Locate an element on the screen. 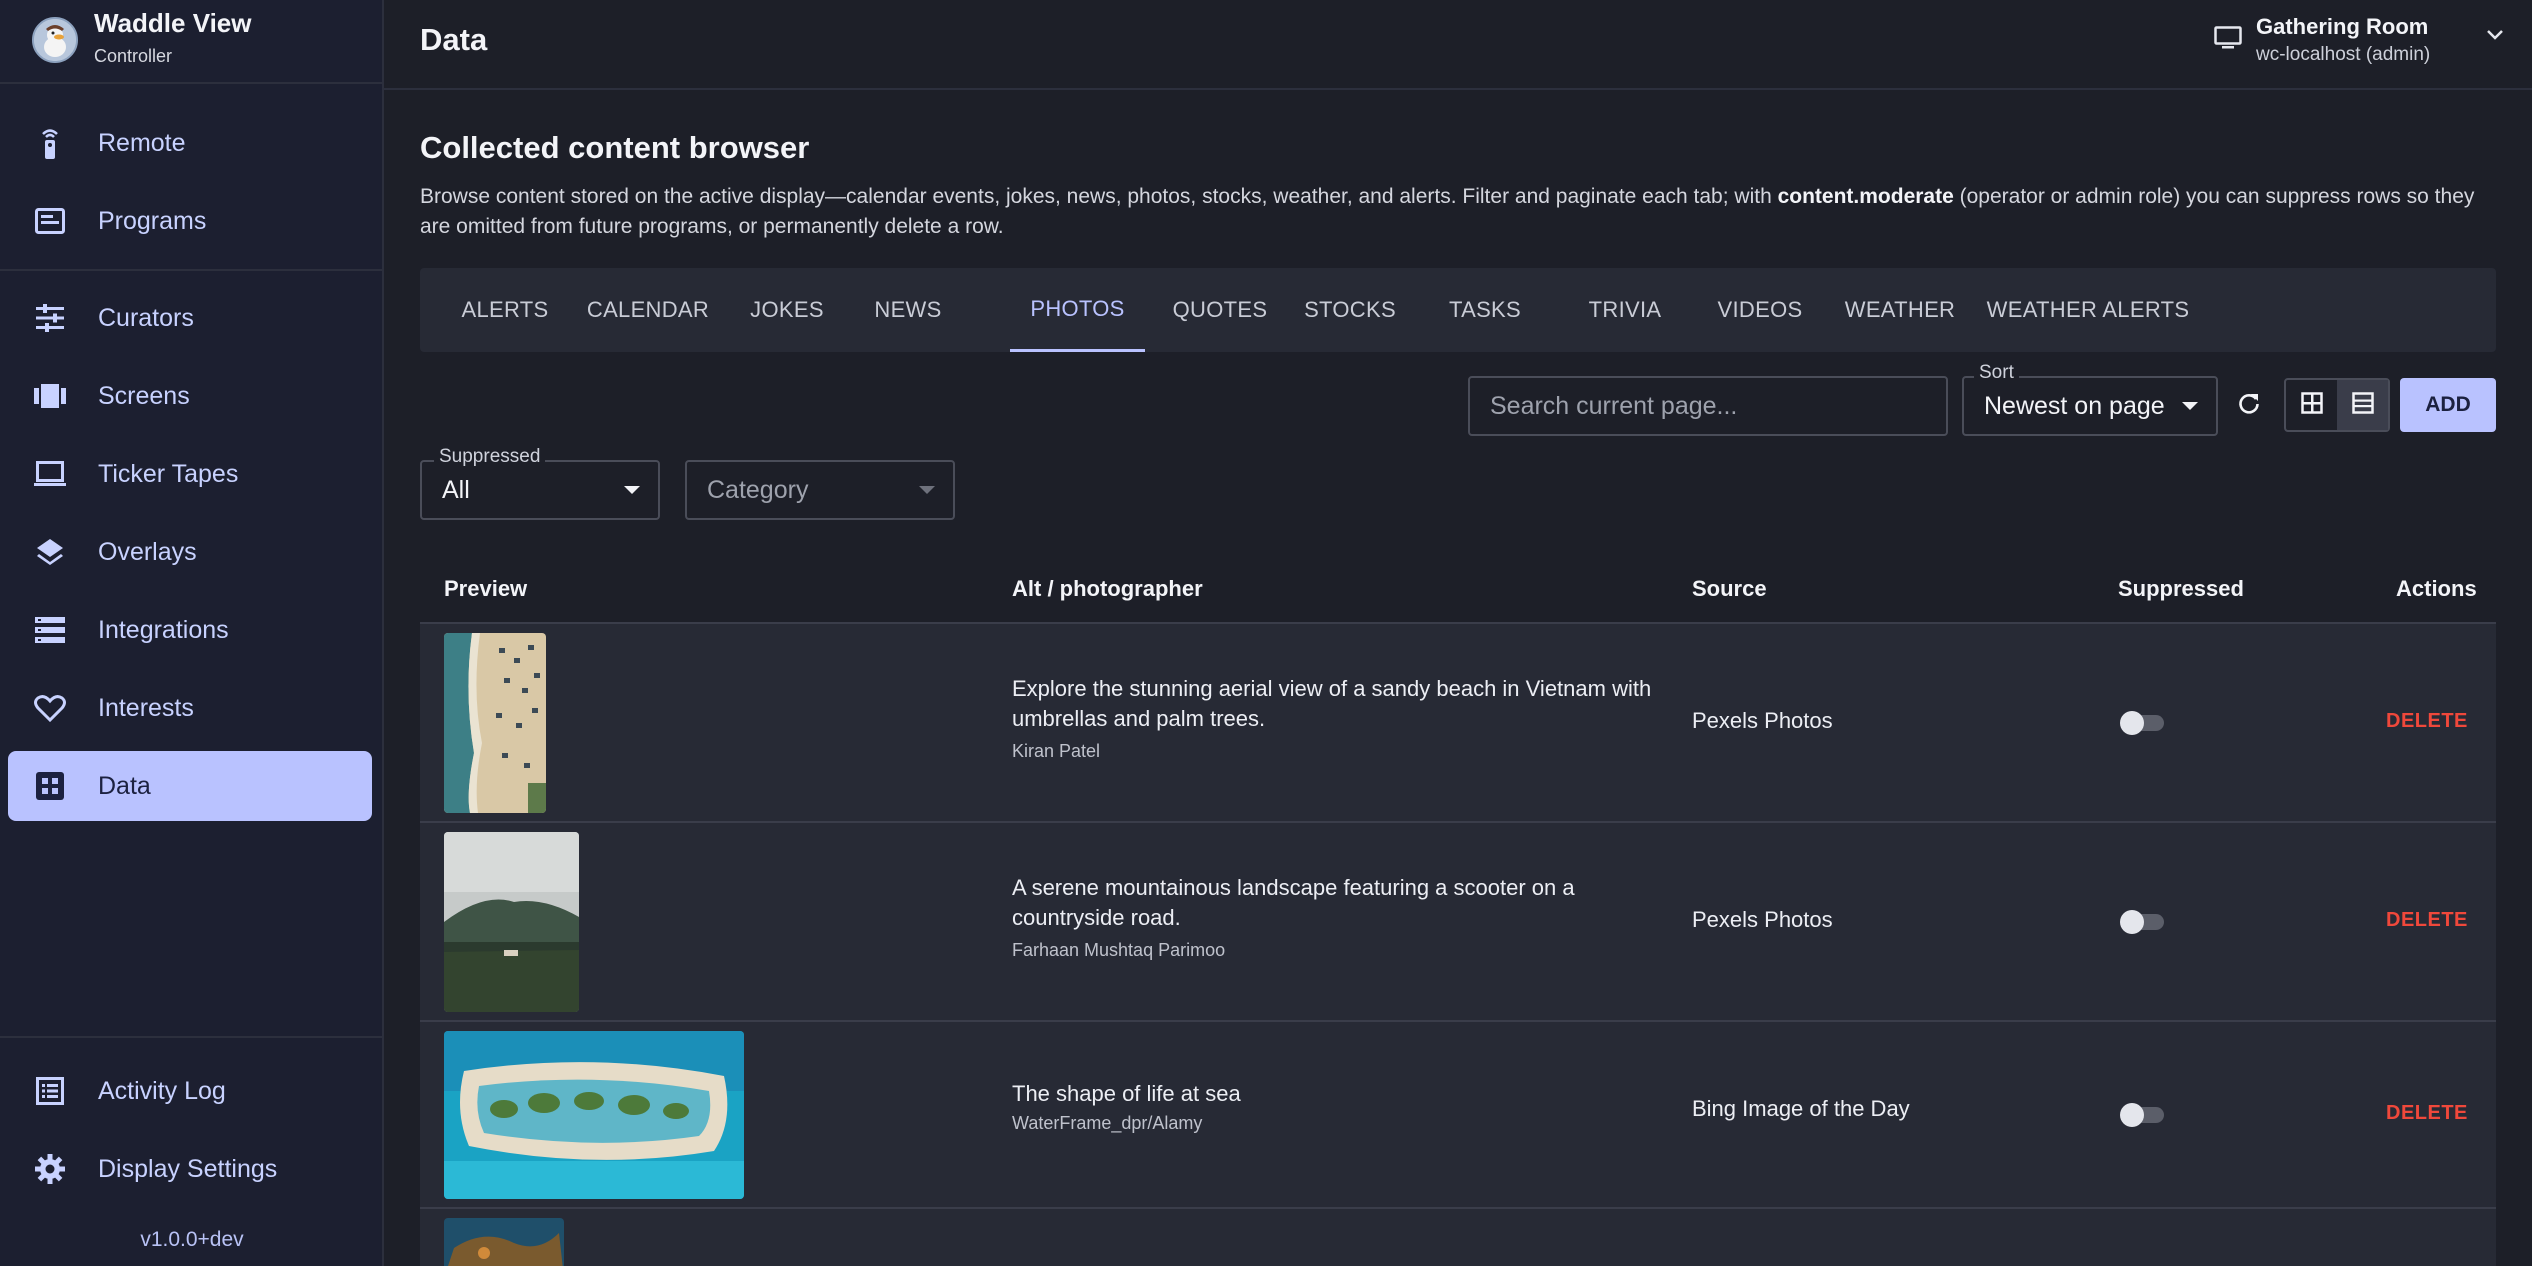 The width and height of the screenshot is (2532, 1266). sidebar-item-label: Curators is located at coordinates (146, 317).